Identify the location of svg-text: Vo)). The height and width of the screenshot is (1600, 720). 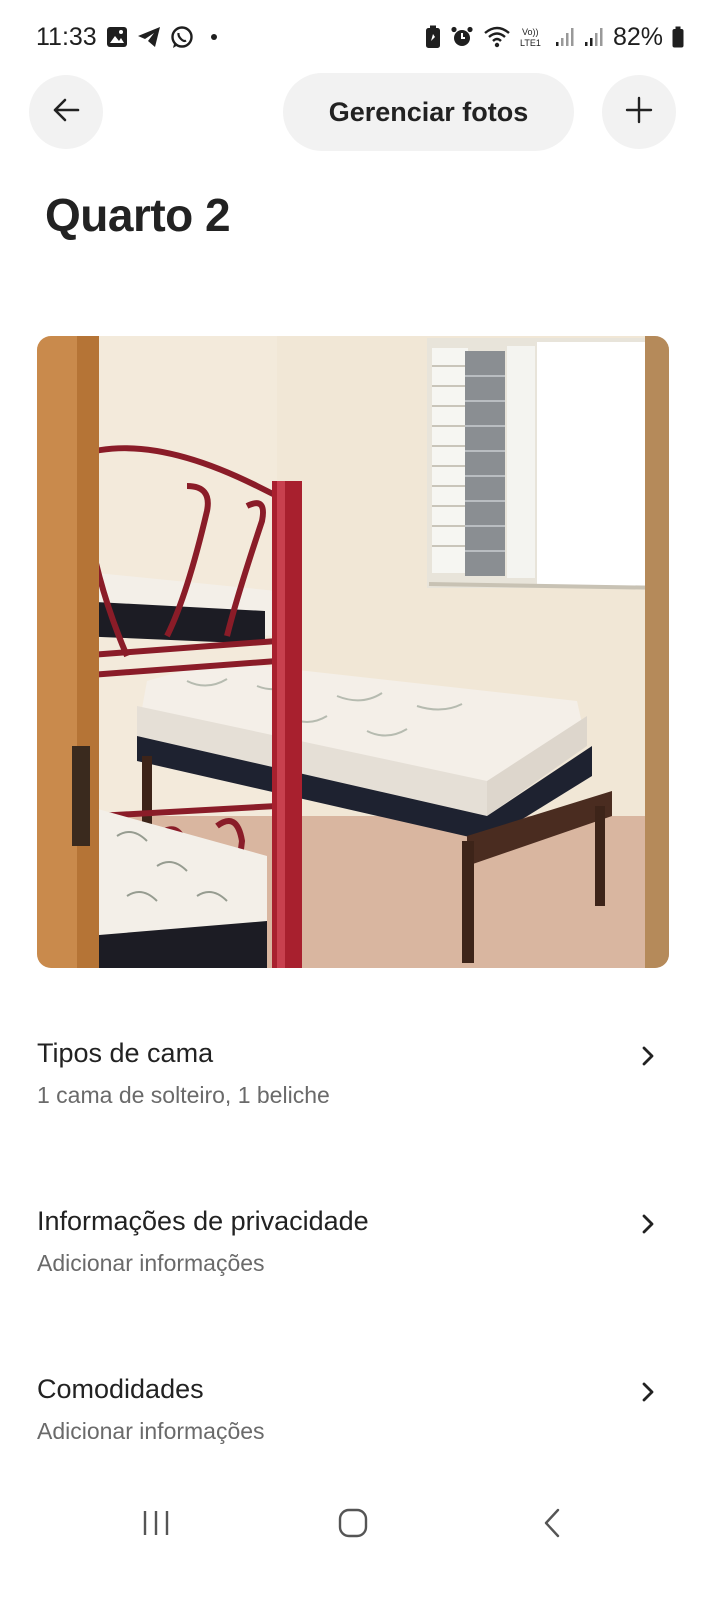
(530, 32).